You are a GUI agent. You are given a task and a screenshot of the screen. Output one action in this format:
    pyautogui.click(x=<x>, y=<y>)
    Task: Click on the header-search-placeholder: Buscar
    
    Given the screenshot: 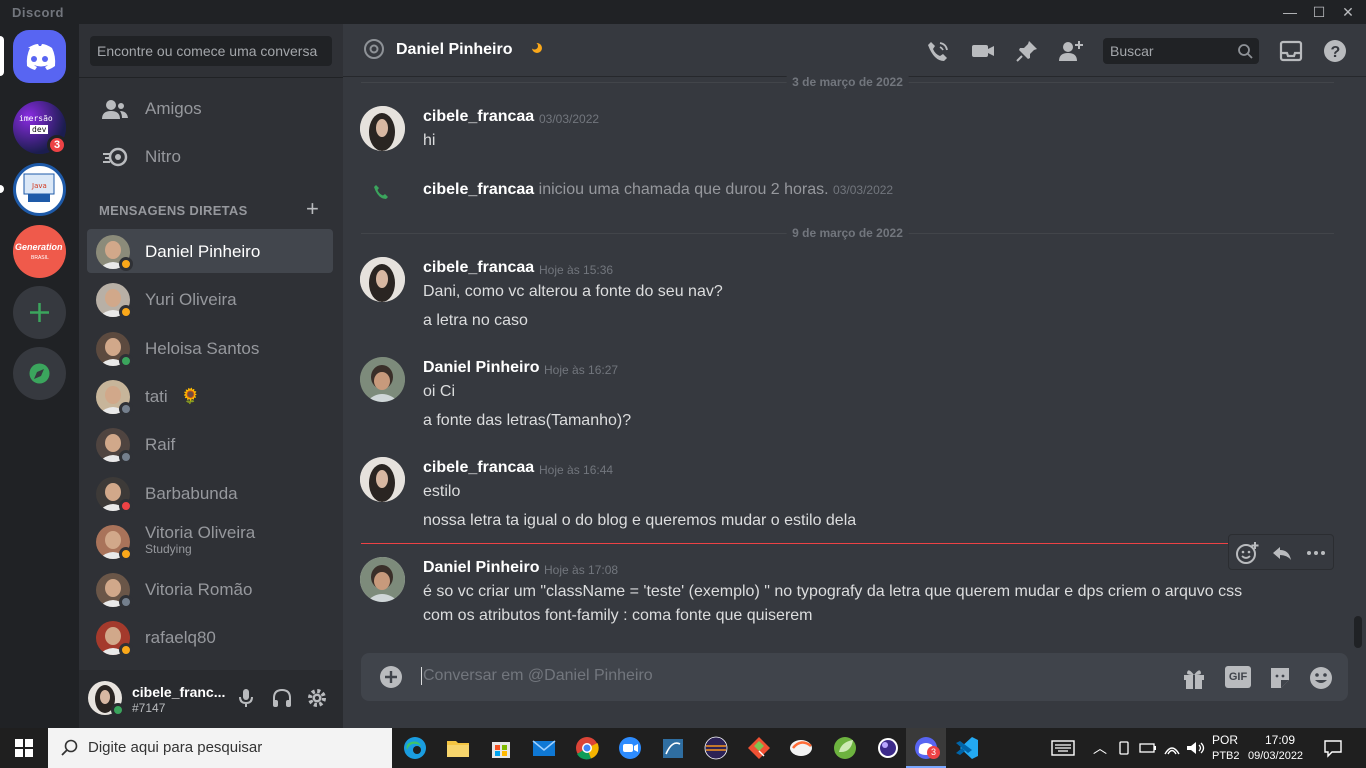 What is the action you would take?
    pyautogui.click(x=1132, y=51)
    